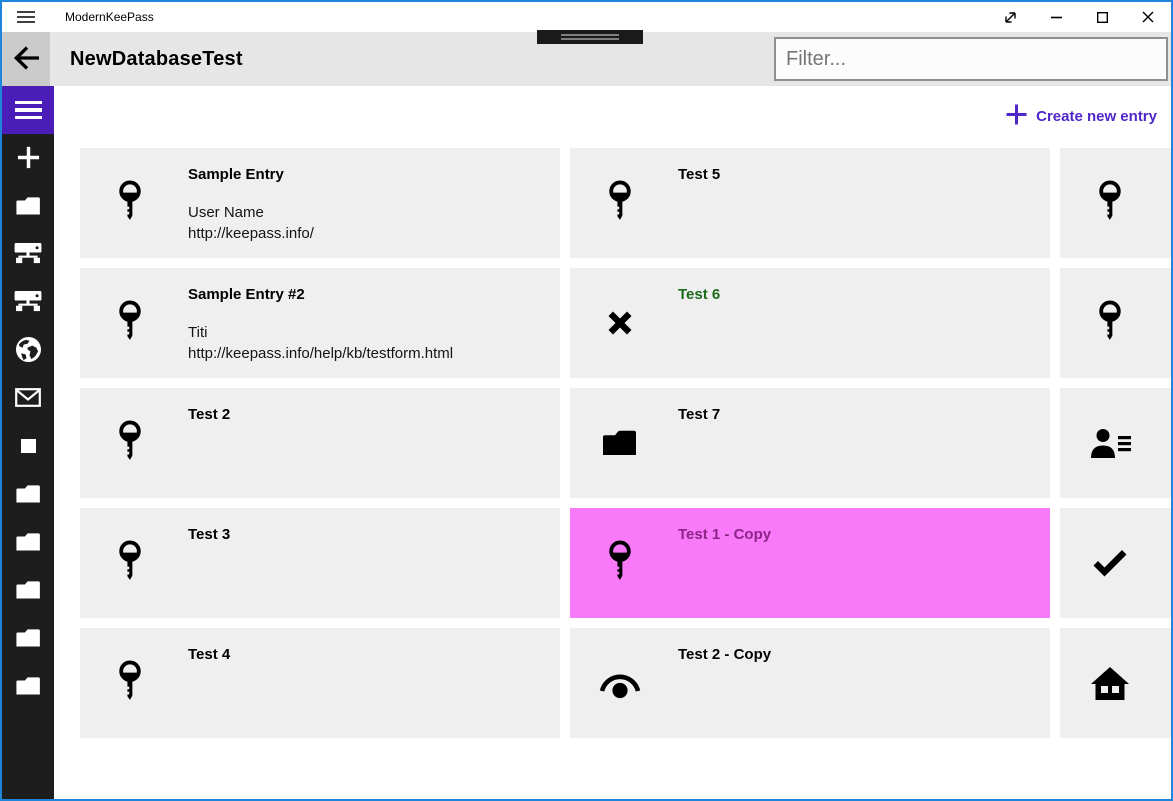 This screenshot has width=1173, height=801. Describe the element at coordinates (320, 563) in the screenshot. I see `entry-card: Test 3` at that location.